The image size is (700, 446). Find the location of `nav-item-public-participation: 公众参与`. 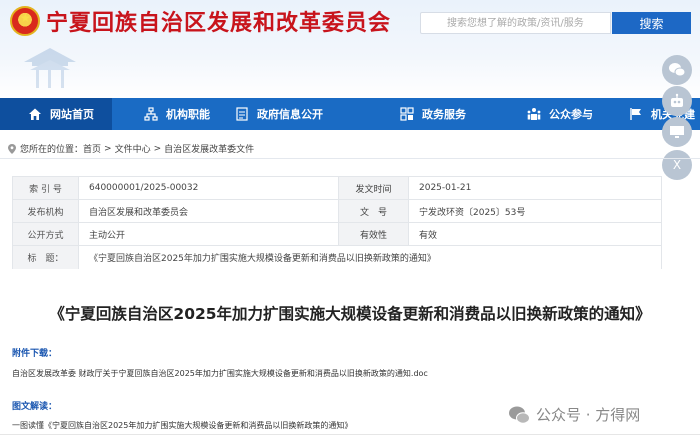

nav-item-public-participation: 公众参与 is located at coordinates (553, 114).